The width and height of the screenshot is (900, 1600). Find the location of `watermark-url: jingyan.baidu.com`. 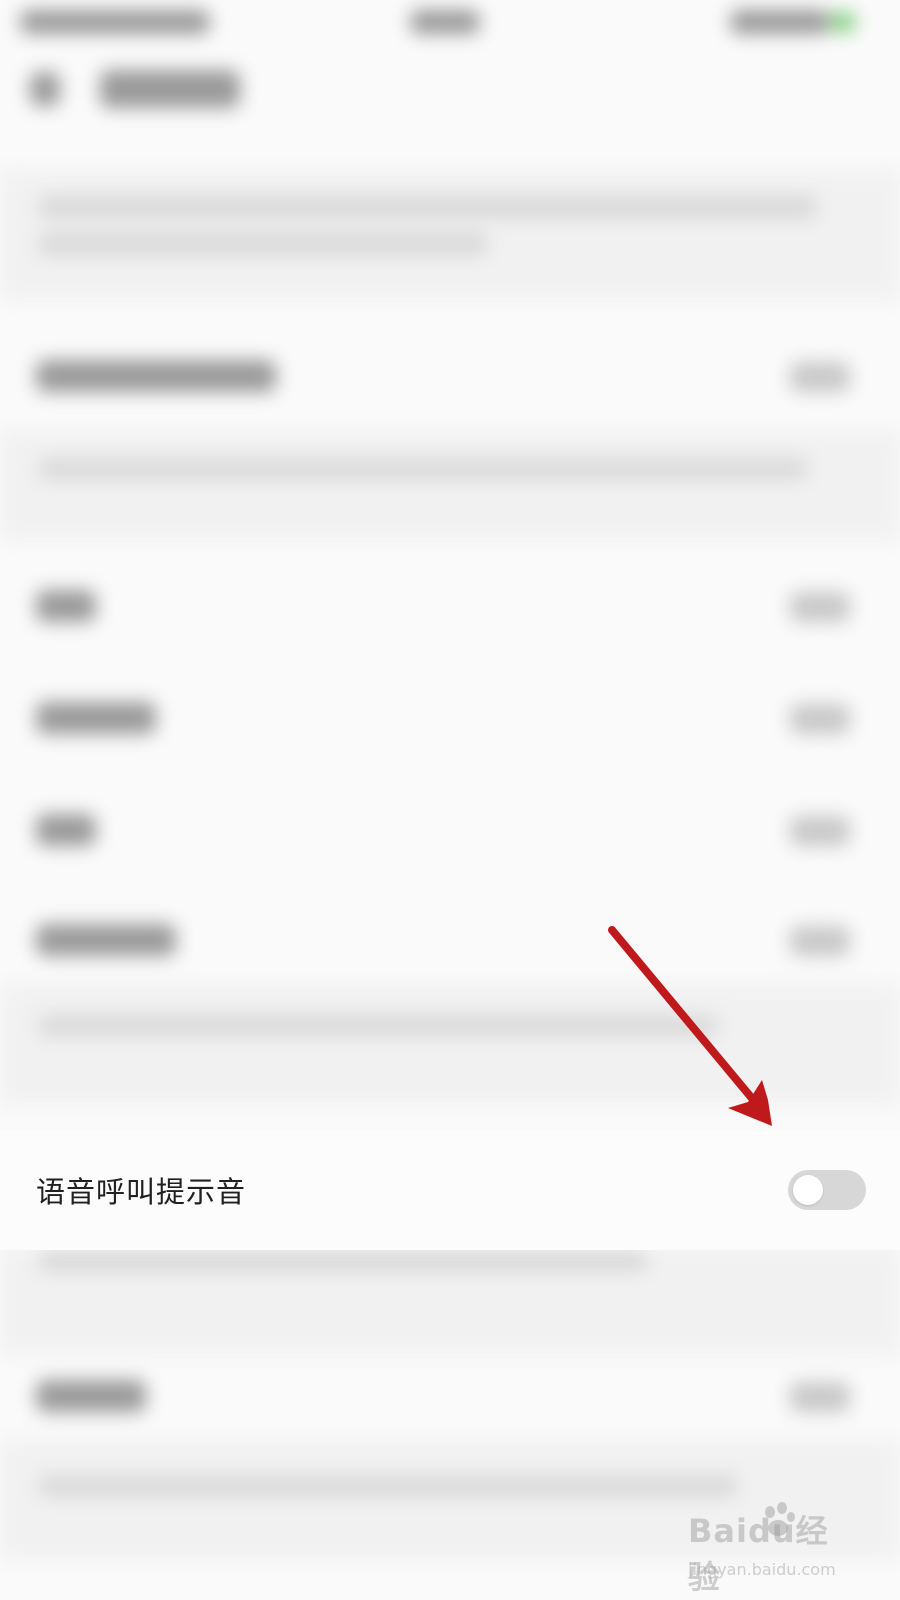

watermark-url: jingyan.baidu.com is located at coordinates (762, 1569).